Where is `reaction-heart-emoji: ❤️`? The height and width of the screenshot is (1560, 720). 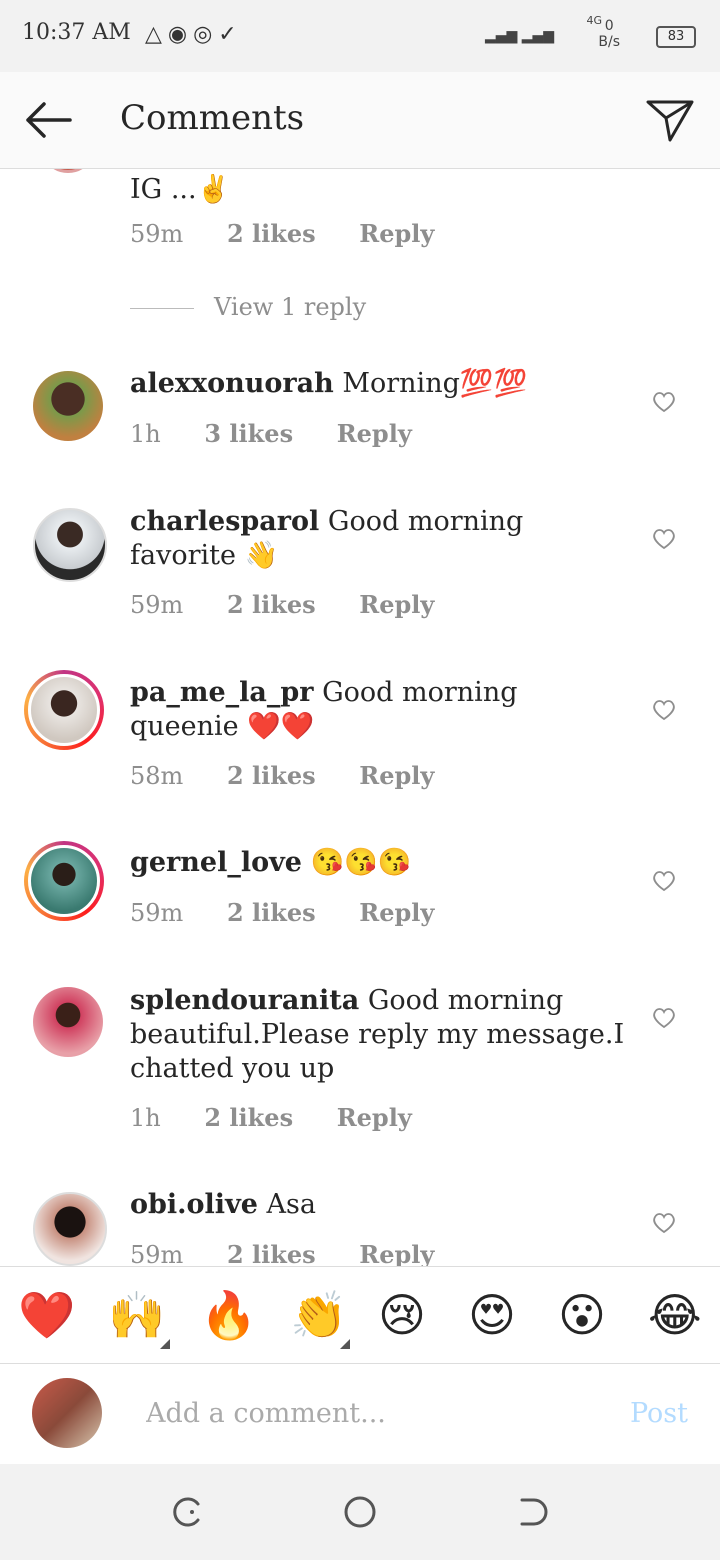
reaction-heart-emoji: ❤️ is located at coordinates (46, 1315).